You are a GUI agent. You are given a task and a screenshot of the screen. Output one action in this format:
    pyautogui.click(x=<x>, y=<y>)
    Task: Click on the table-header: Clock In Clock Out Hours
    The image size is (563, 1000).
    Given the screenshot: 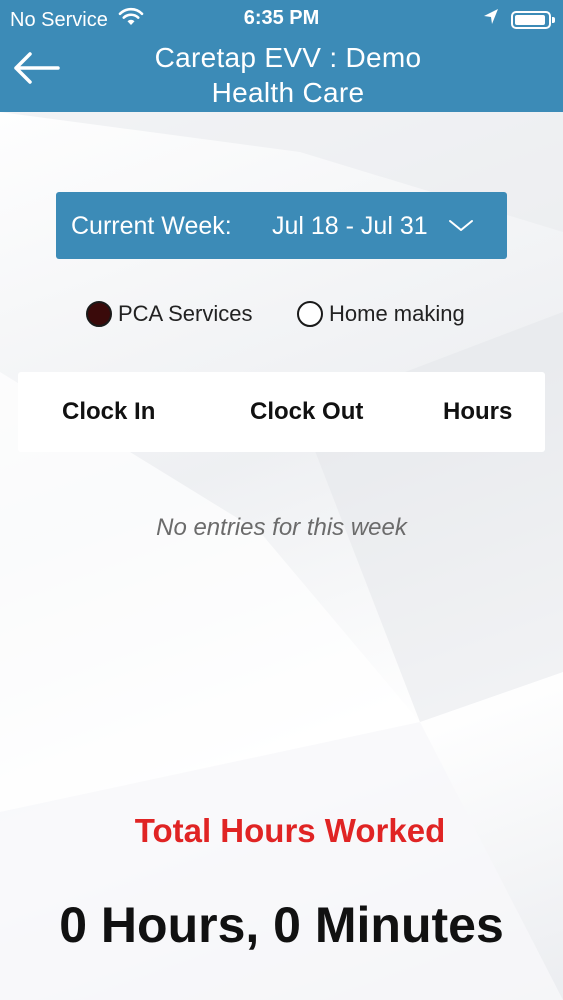 What is the action you would take?
    pyautogui.click(x=281, y=412)
    